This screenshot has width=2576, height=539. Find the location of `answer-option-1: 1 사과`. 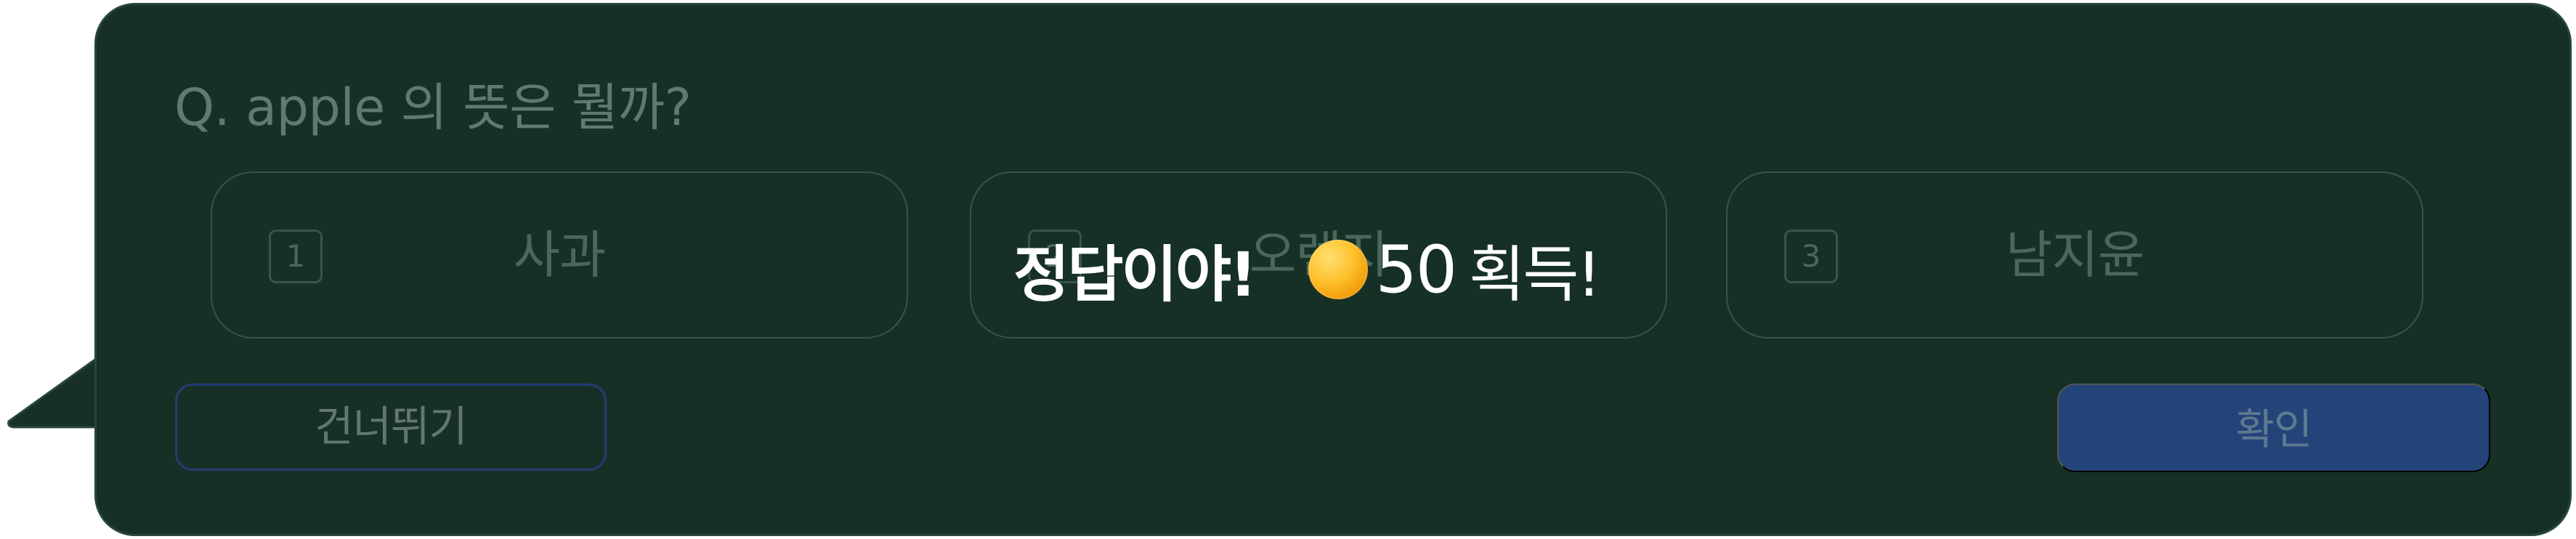

answer-option-1: 1 사과 is located at coordinates (559, 255).